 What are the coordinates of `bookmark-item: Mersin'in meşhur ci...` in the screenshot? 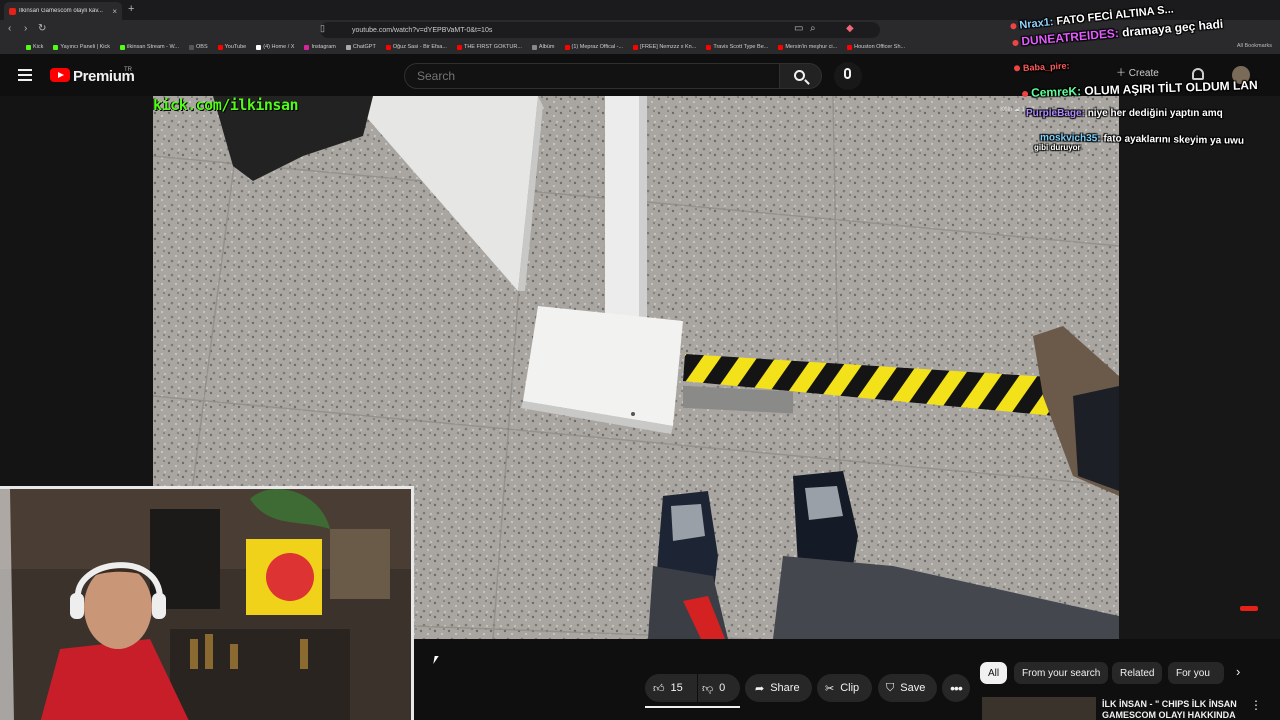 It's located at (807, 47).